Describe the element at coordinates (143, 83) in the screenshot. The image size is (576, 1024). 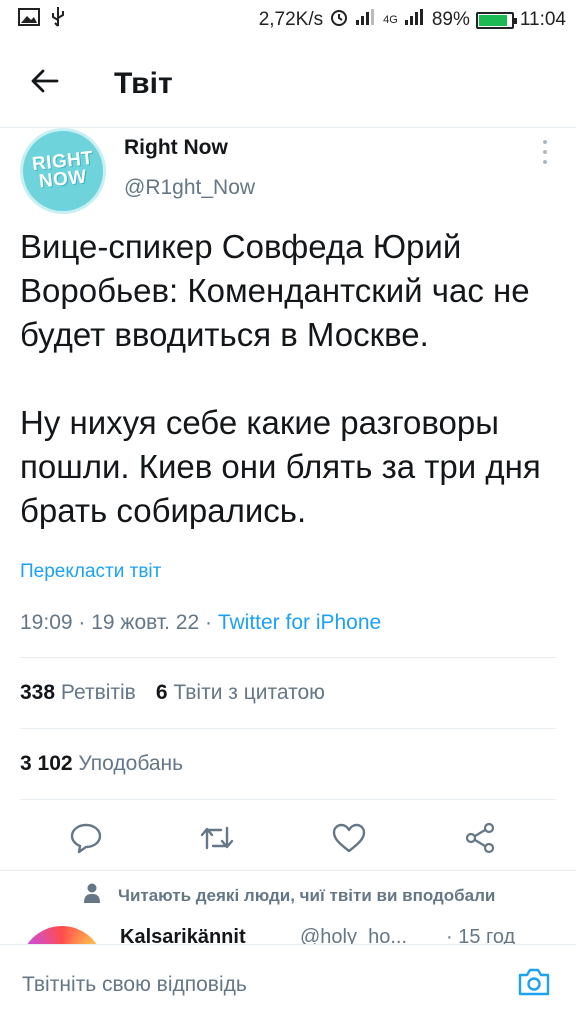
I see `page-title: Твіт` at that location.